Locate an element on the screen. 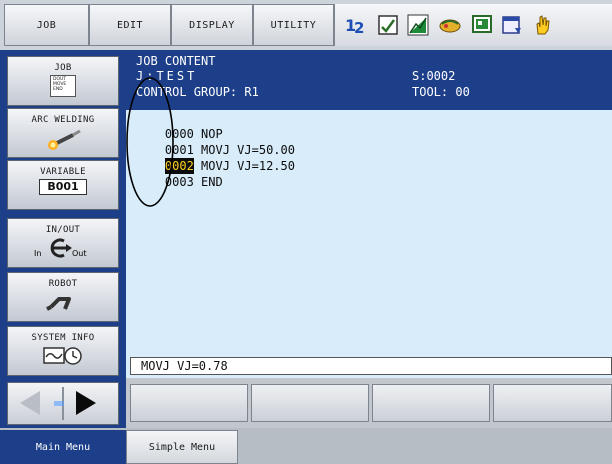 The width and height of the screenshot is (612, 464). robot-arm-icon is located at coordinates (58, 304).